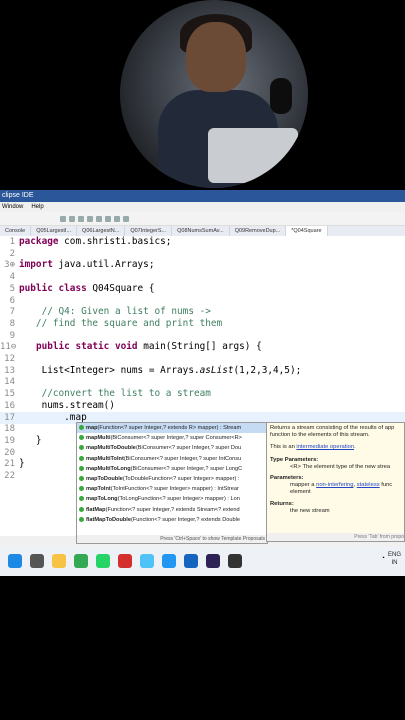 The width and height of the screenshot is (405, 720). Describe the element at coordinates (37, 207) in the screenshot. I see `menu-help: Help` at that location.